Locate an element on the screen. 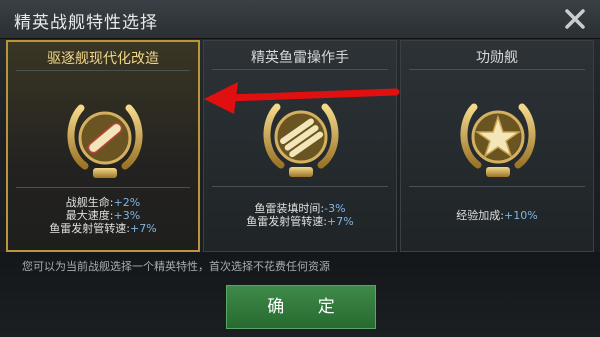 The height and width of the screenshot is (337, 600). stat-value: +3% is located at coordinates (127, 215).